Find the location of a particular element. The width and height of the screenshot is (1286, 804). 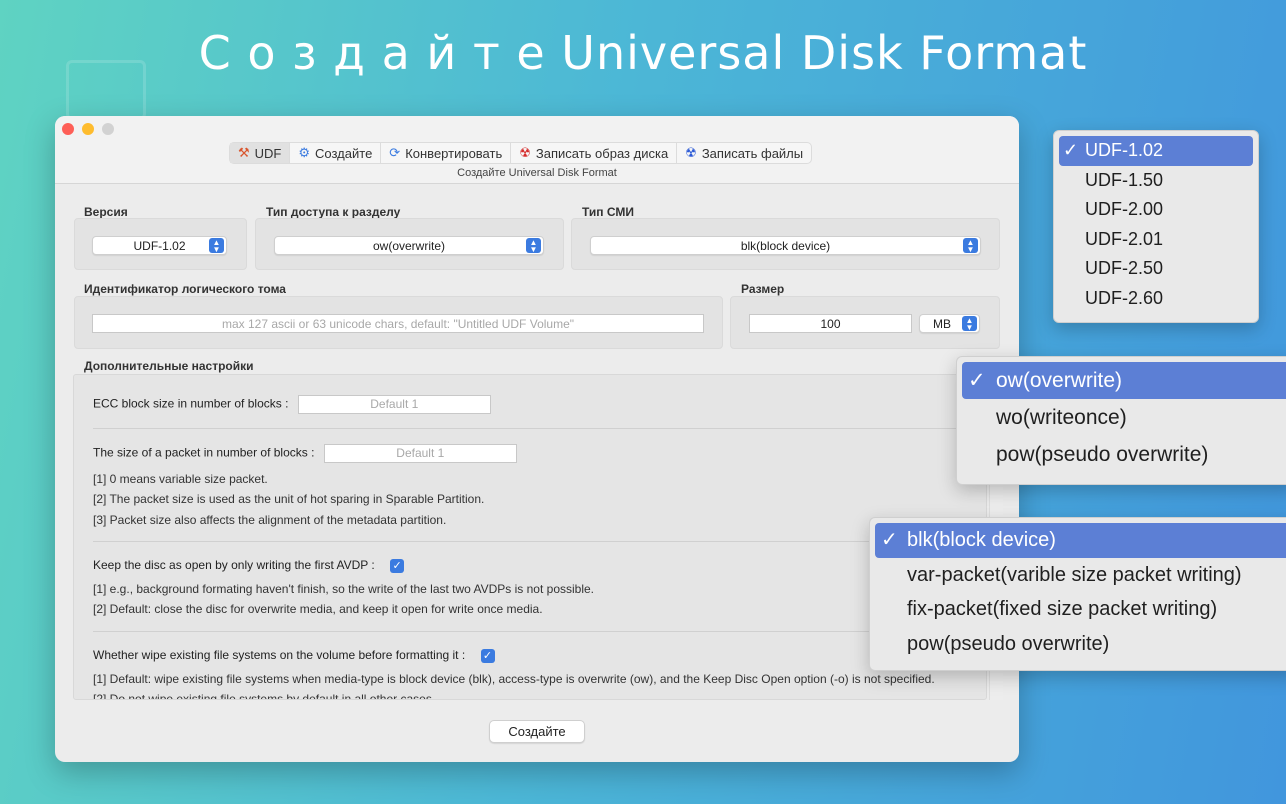

size-label: Размер is located at coordinates (763, 289).